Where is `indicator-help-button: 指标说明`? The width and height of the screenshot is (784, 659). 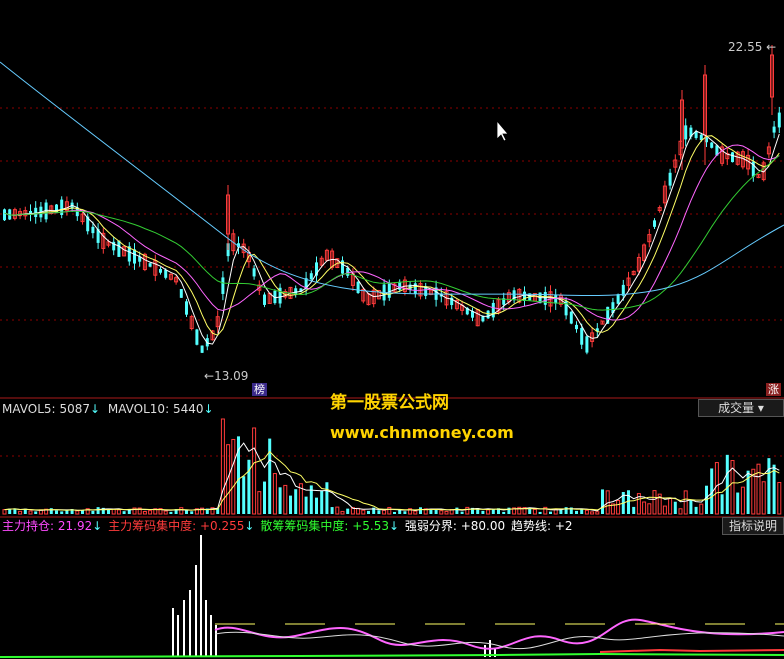 indicator-help-button: 指标说明 is located at coordinates (753, 526).